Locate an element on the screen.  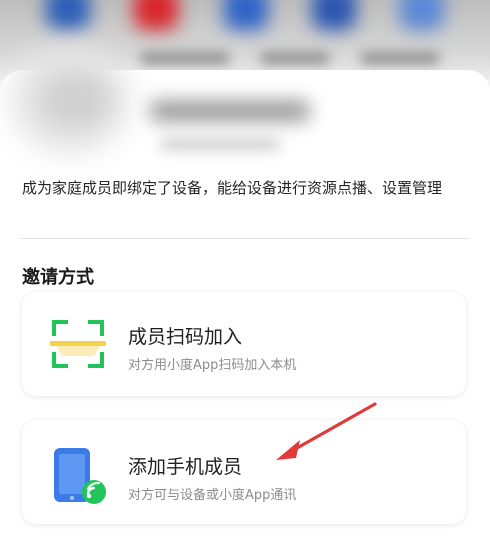
qr-scan-icon is located at coordinates (78, 344).